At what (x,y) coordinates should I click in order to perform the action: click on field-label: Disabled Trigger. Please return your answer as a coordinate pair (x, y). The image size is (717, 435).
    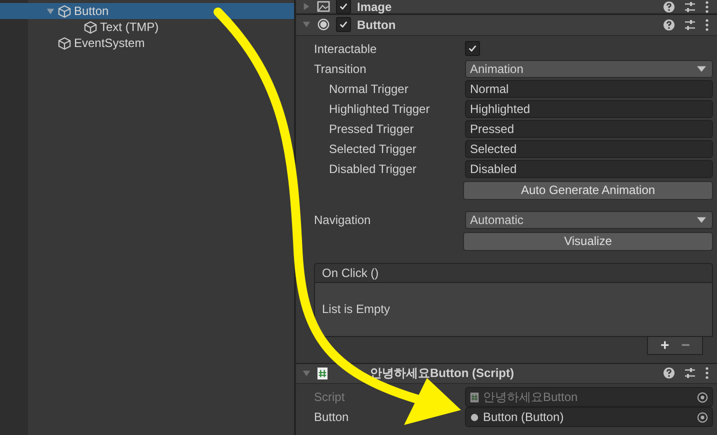
    Looking at the image, I should click on (373, 169).